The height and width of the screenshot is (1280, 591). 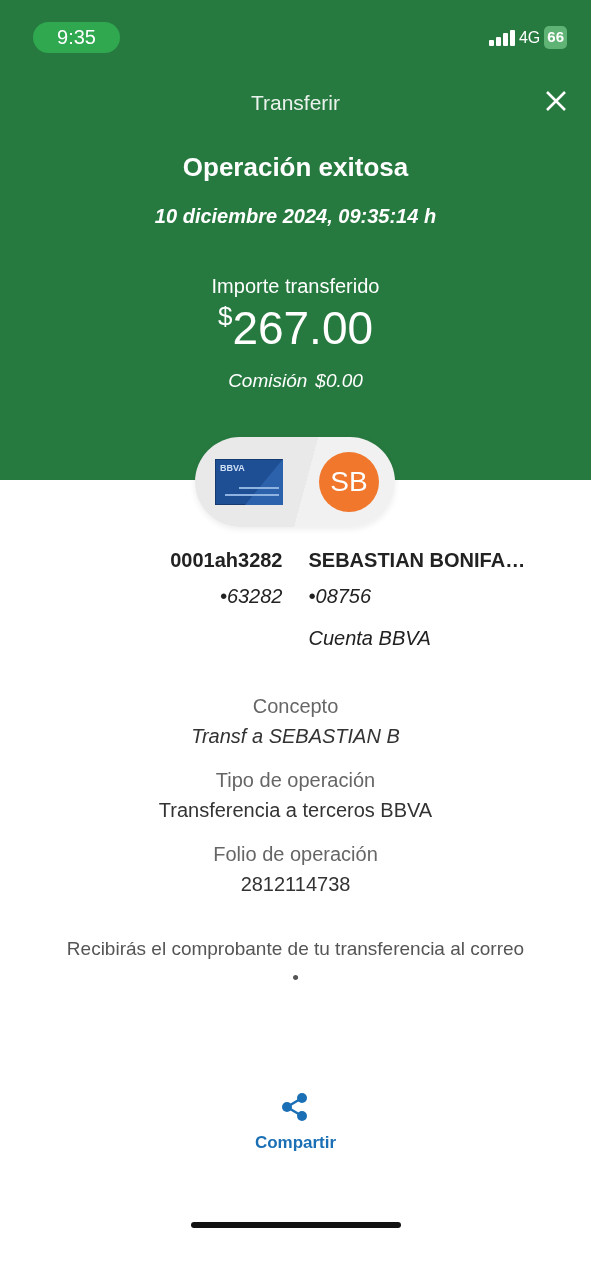 I want to click on bank-card-icon: BBVA, so click(x=249, y=482).